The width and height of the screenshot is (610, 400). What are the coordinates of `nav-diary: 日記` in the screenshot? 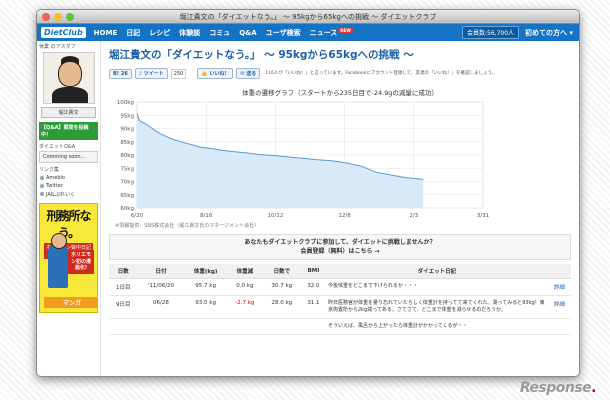 It's located at (133, 33).